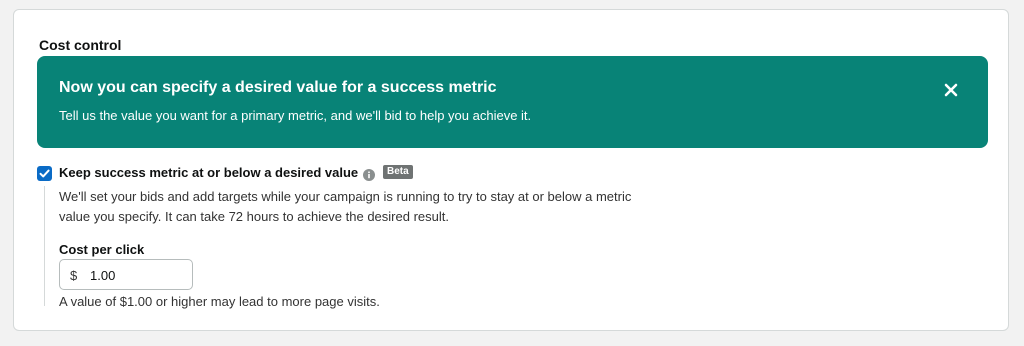 Image resolution: width=1024 pixels, height=346 pixels. What do you see at coordinates (138, 275) in the screenshot?
I see `cost-per-click-input` at bounding box center [138, 275].